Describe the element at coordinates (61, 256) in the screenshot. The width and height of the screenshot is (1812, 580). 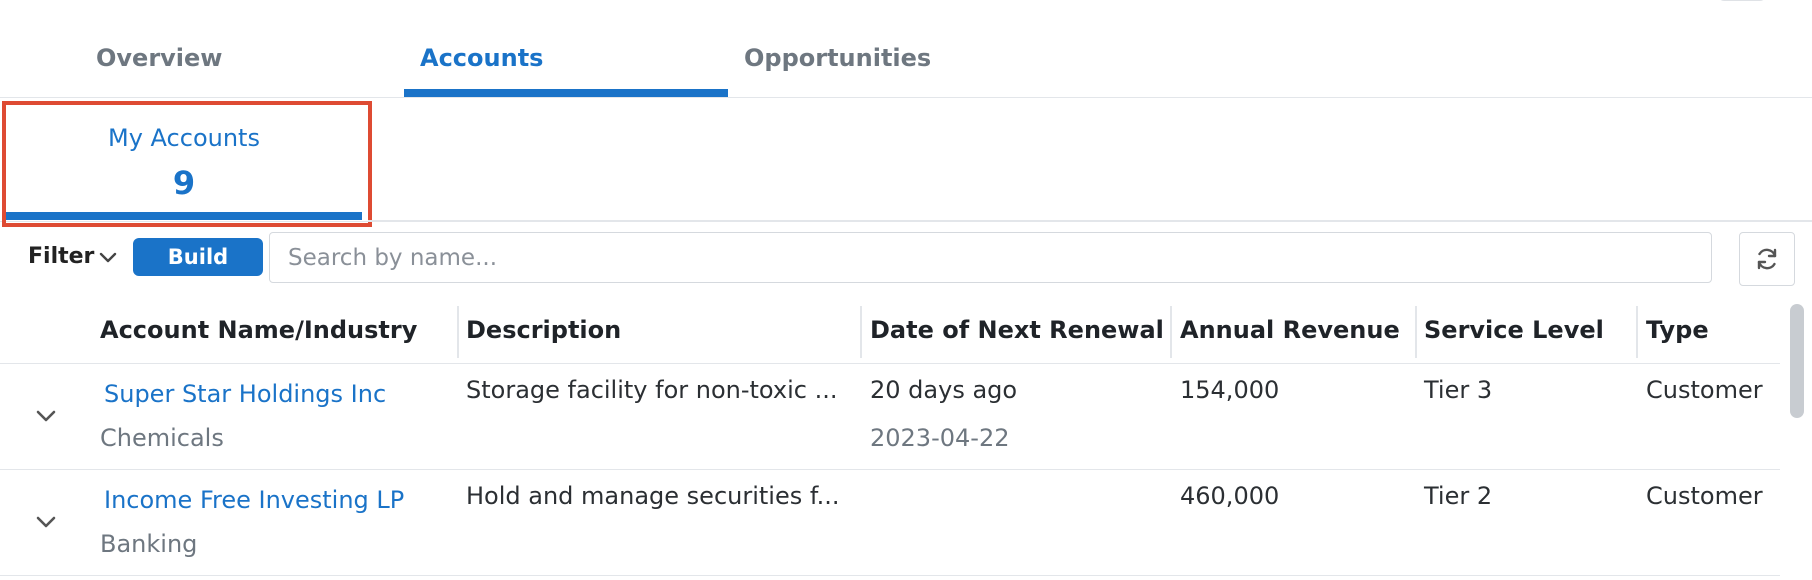
I see `filter-dropdown: Filter` at that location.